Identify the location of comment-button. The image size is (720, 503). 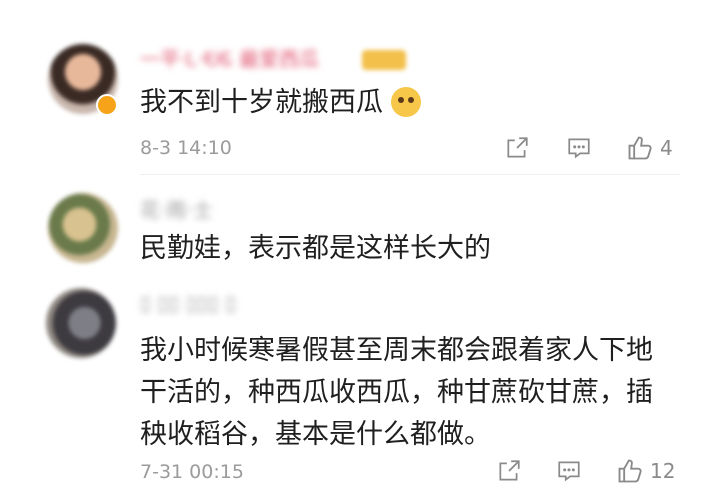
(569, 471).